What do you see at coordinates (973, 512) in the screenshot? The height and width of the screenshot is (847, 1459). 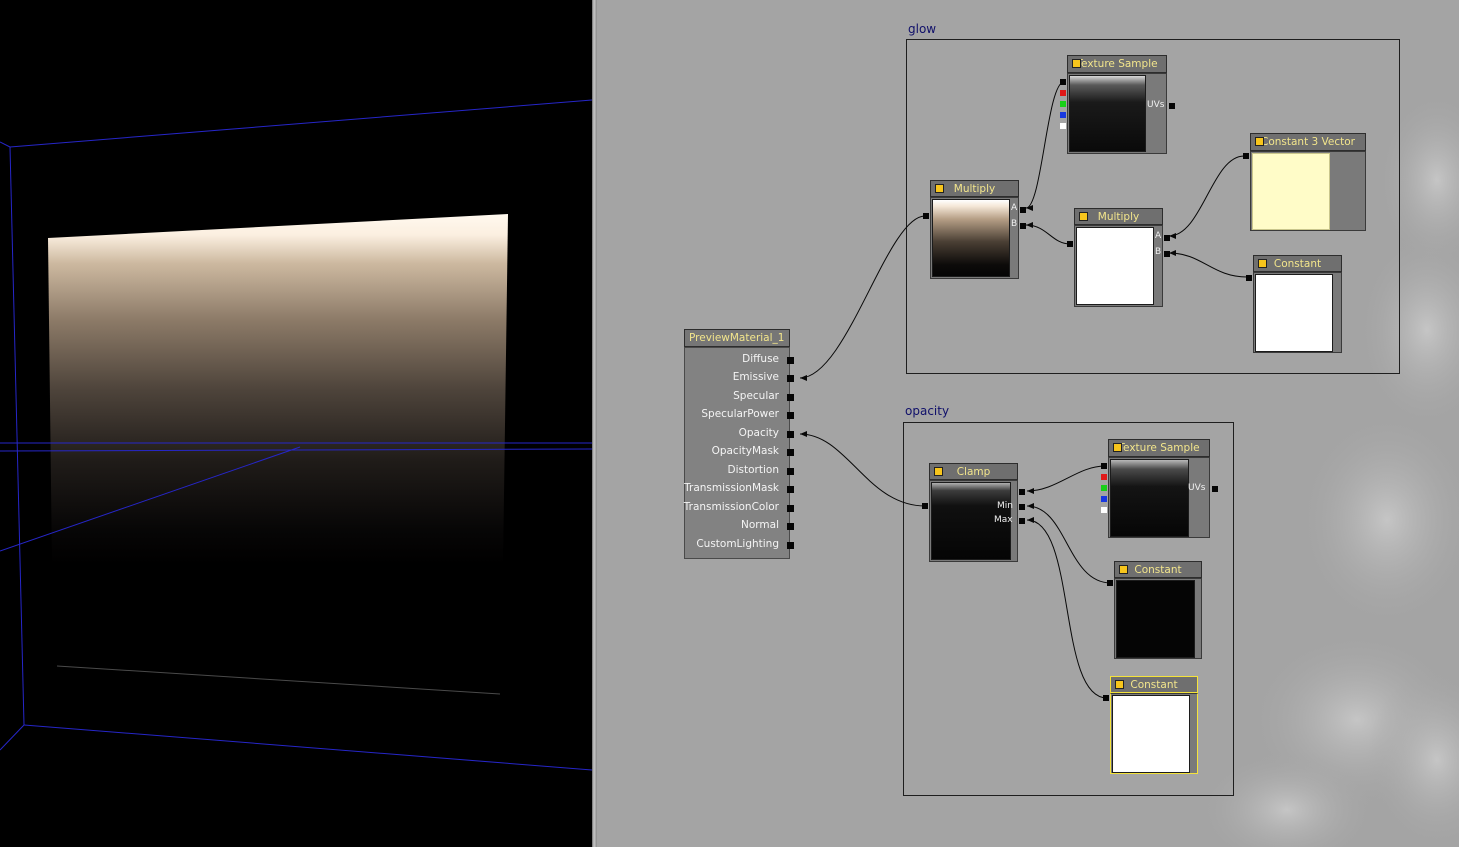 I see `opacity-clamp-node: Clamp Min Max` at bounding box center [973, 512].